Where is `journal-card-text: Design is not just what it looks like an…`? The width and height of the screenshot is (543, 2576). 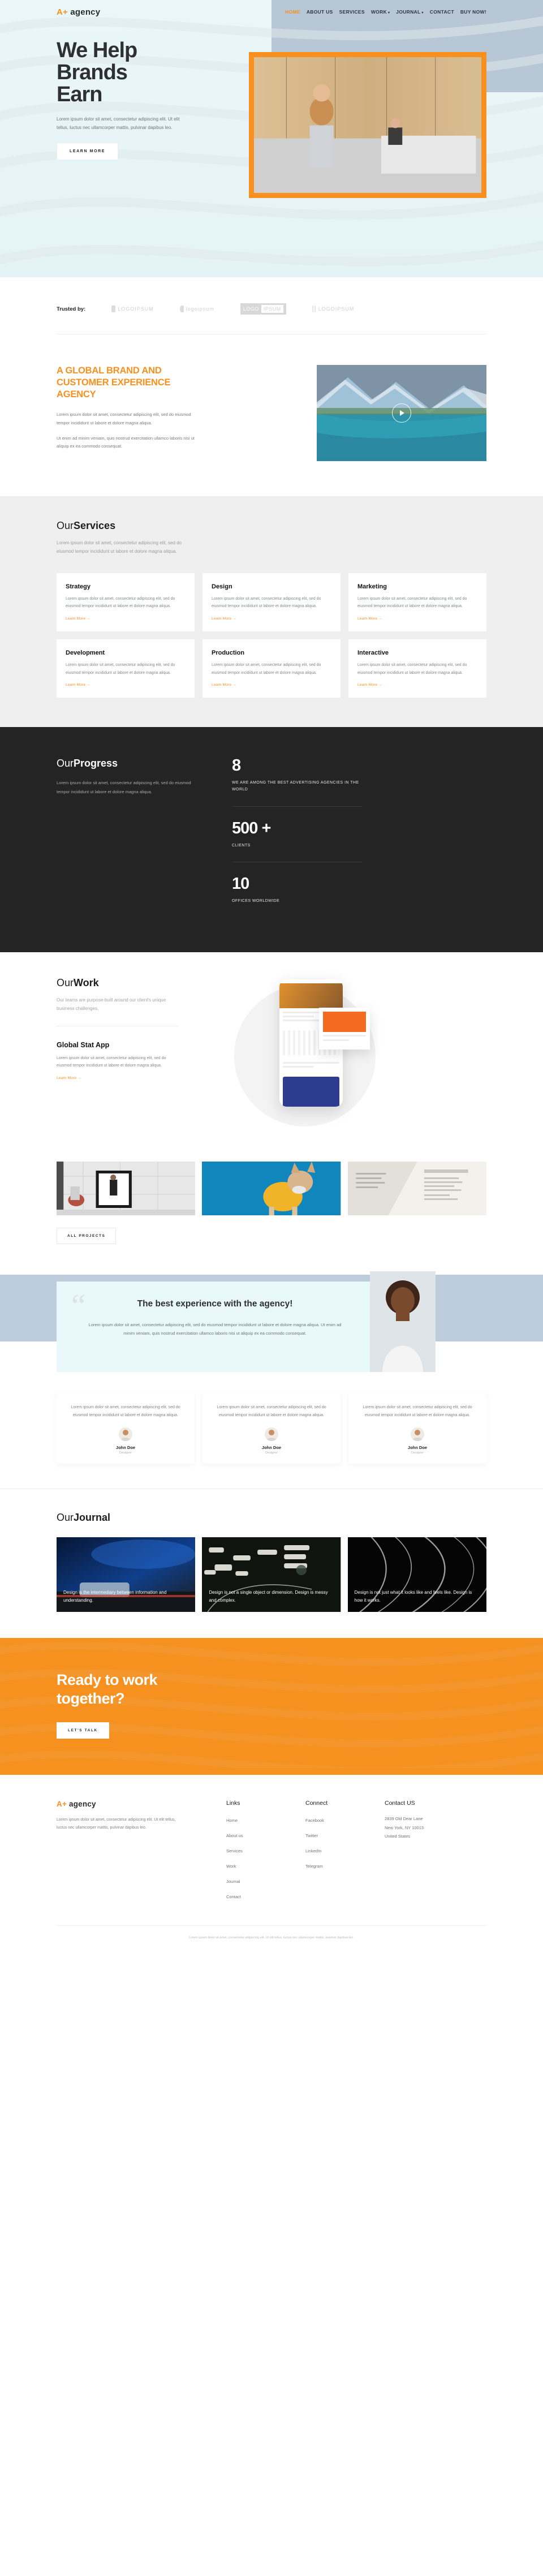 journal-card-text: Design is not just what it looks like an… is located at coordinates (413, 1596).